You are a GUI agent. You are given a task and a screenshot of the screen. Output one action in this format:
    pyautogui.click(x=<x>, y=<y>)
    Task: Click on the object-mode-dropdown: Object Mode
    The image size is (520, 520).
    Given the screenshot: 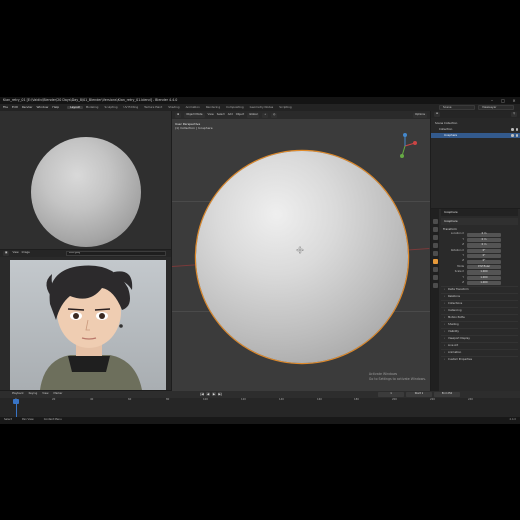 What is the action you would take?
    pyautogui.click(x=194, y=115)
    